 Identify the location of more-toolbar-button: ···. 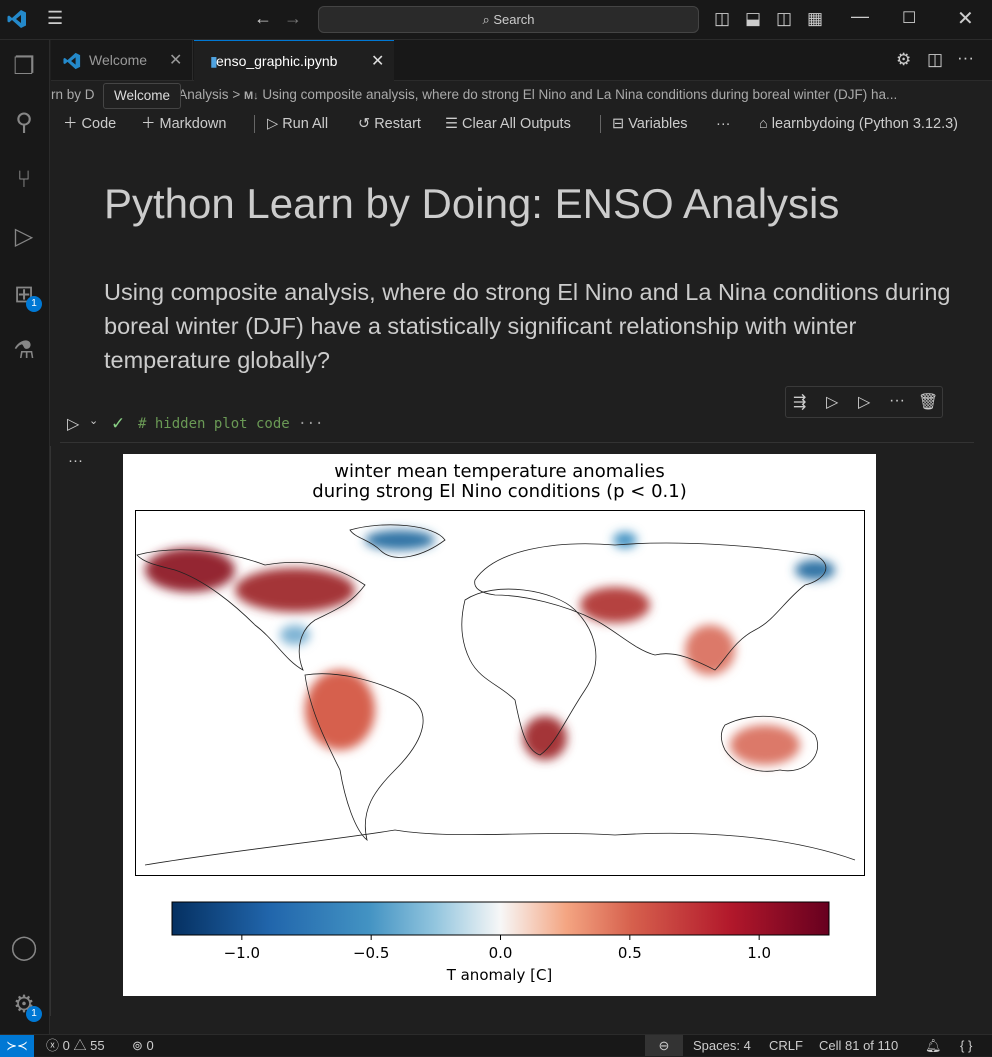
(723, 124).